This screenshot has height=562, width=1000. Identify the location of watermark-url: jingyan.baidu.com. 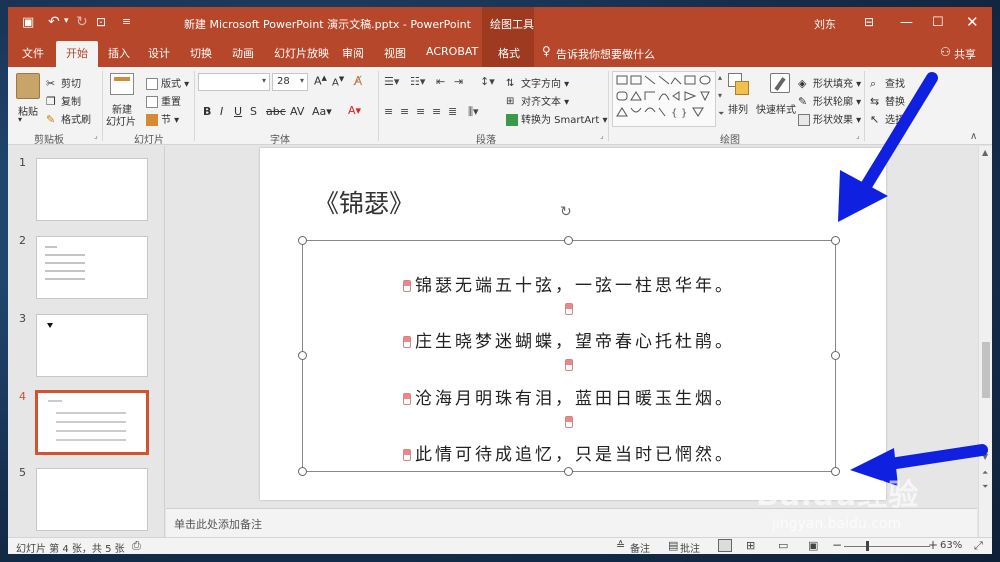
(836, 524).